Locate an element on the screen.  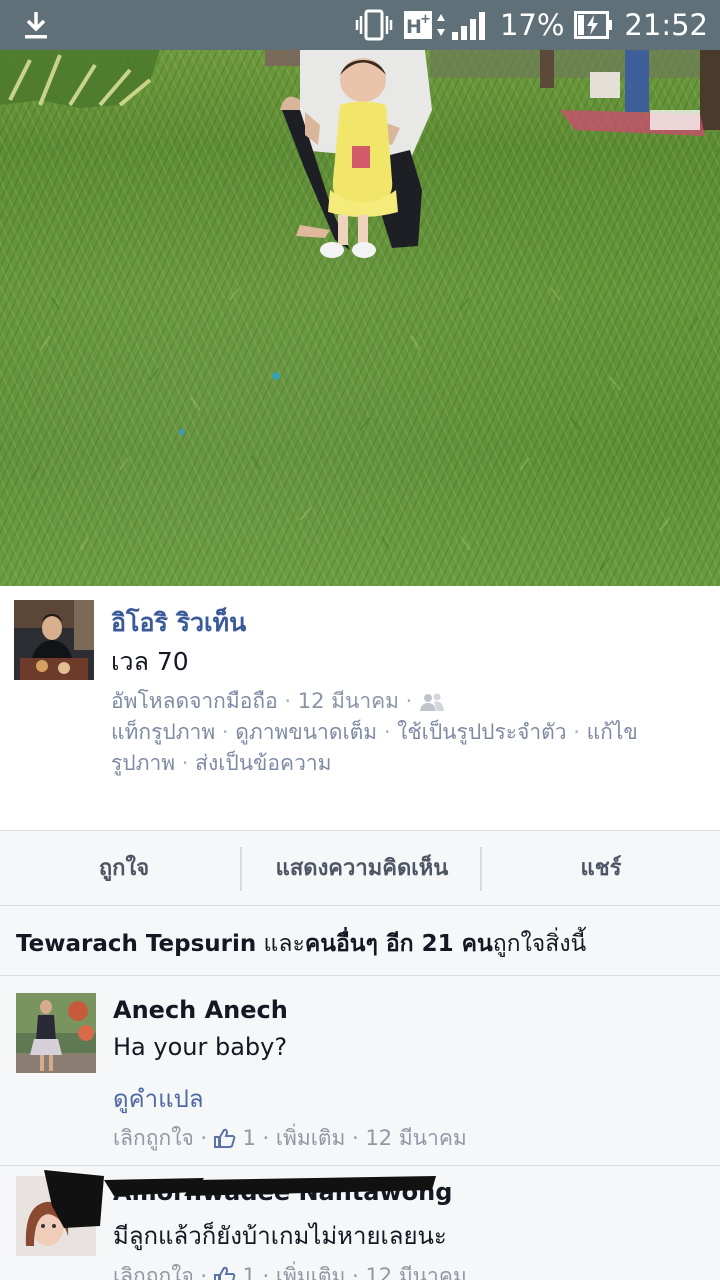
comment-button: แสดงความคิดเห็น is located at coordinates (362, 869).